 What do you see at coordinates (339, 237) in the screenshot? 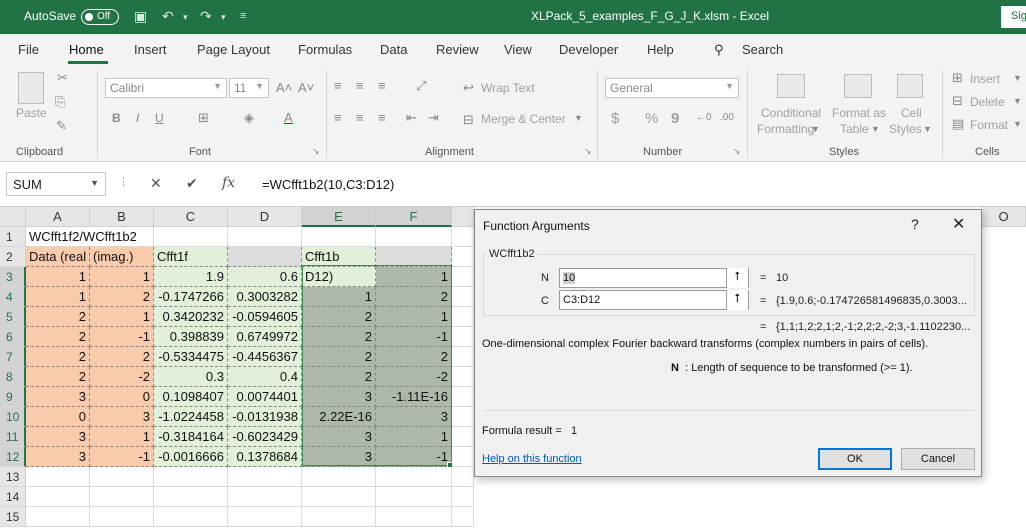
I see `cell-e1` at bounding box center [339, 237].